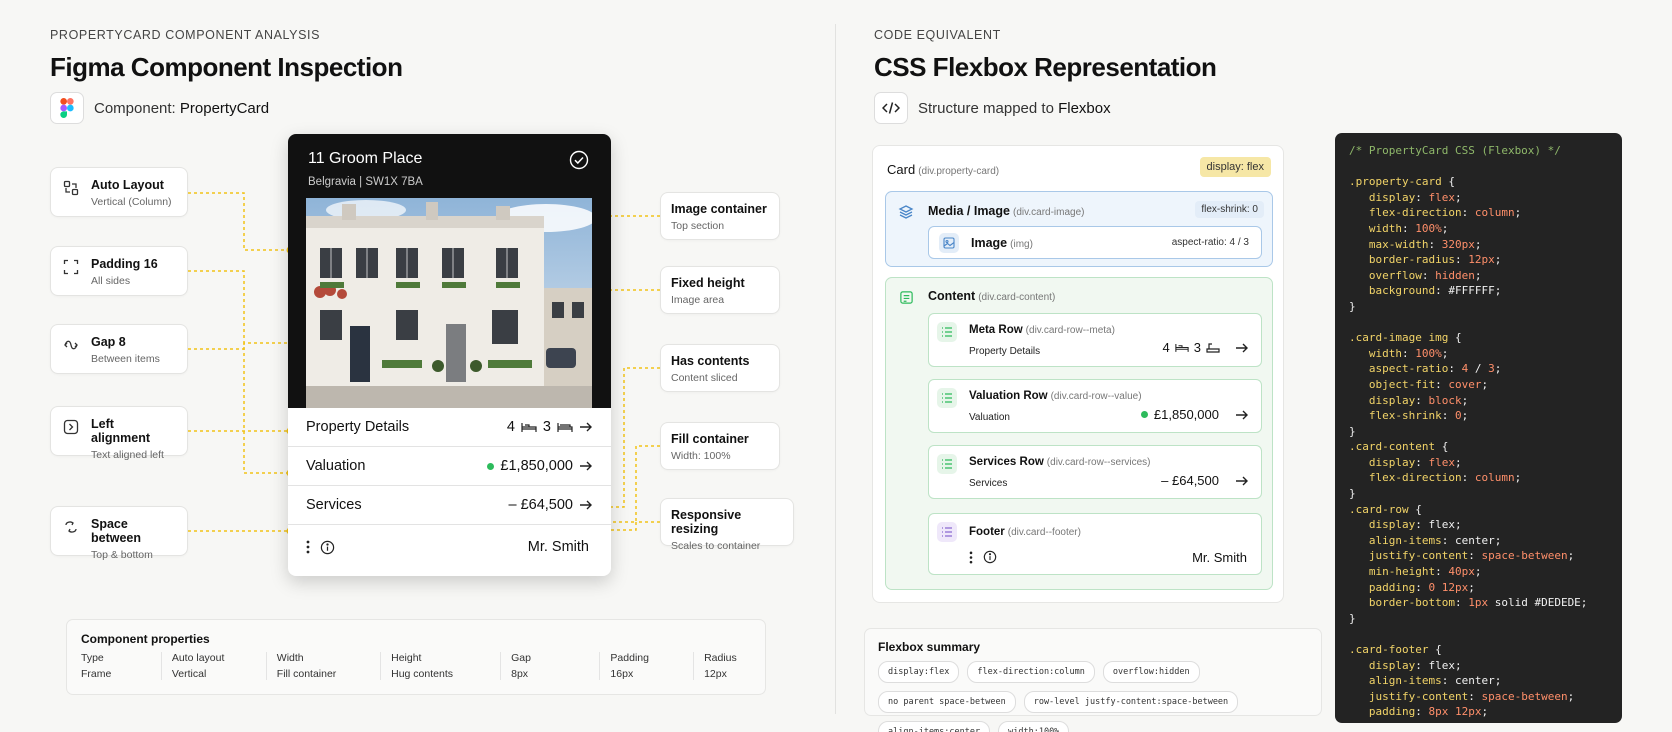 This screenshot has height=732, width=1672. I want to click on code-line: border-radius: 12px;, so click(1478, 260).